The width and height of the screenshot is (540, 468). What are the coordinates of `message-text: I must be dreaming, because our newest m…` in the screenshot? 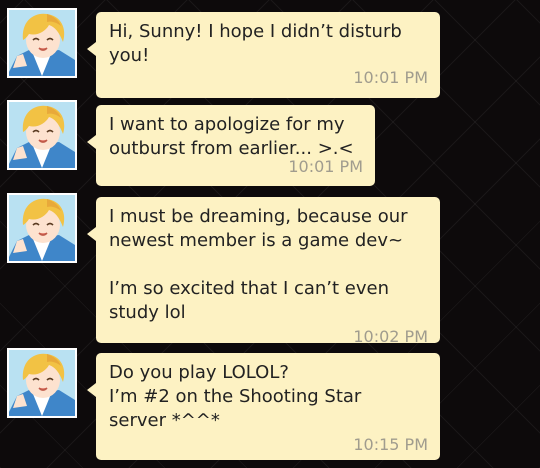 It's located at (258, 264).